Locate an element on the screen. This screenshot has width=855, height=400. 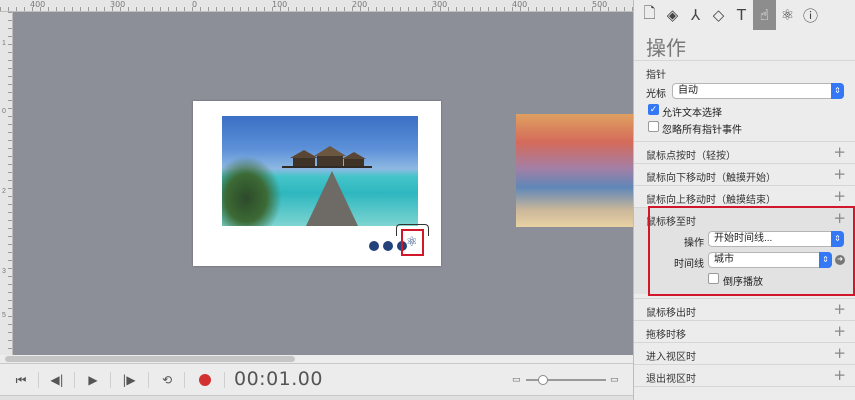
timeline-zoom-slider: ▭ ▭ is located at coordinates (567, 380).